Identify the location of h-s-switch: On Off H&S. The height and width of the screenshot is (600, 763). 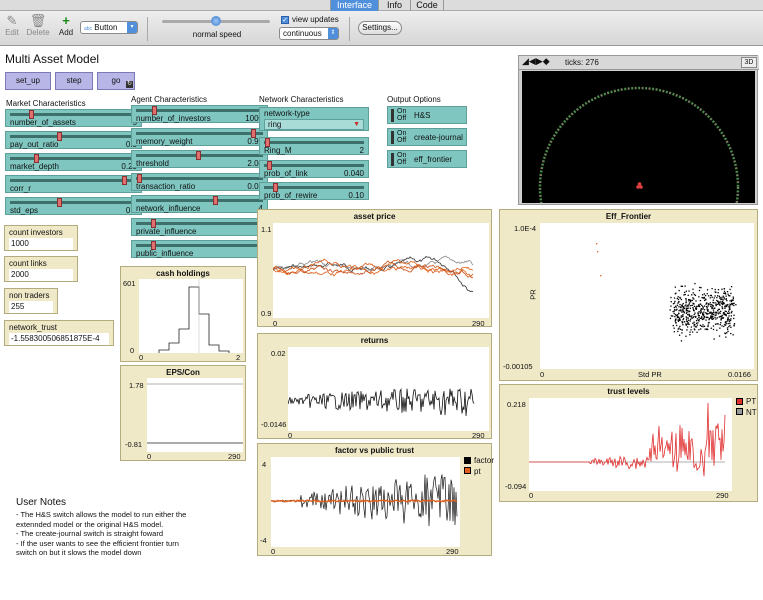
(427, 115).